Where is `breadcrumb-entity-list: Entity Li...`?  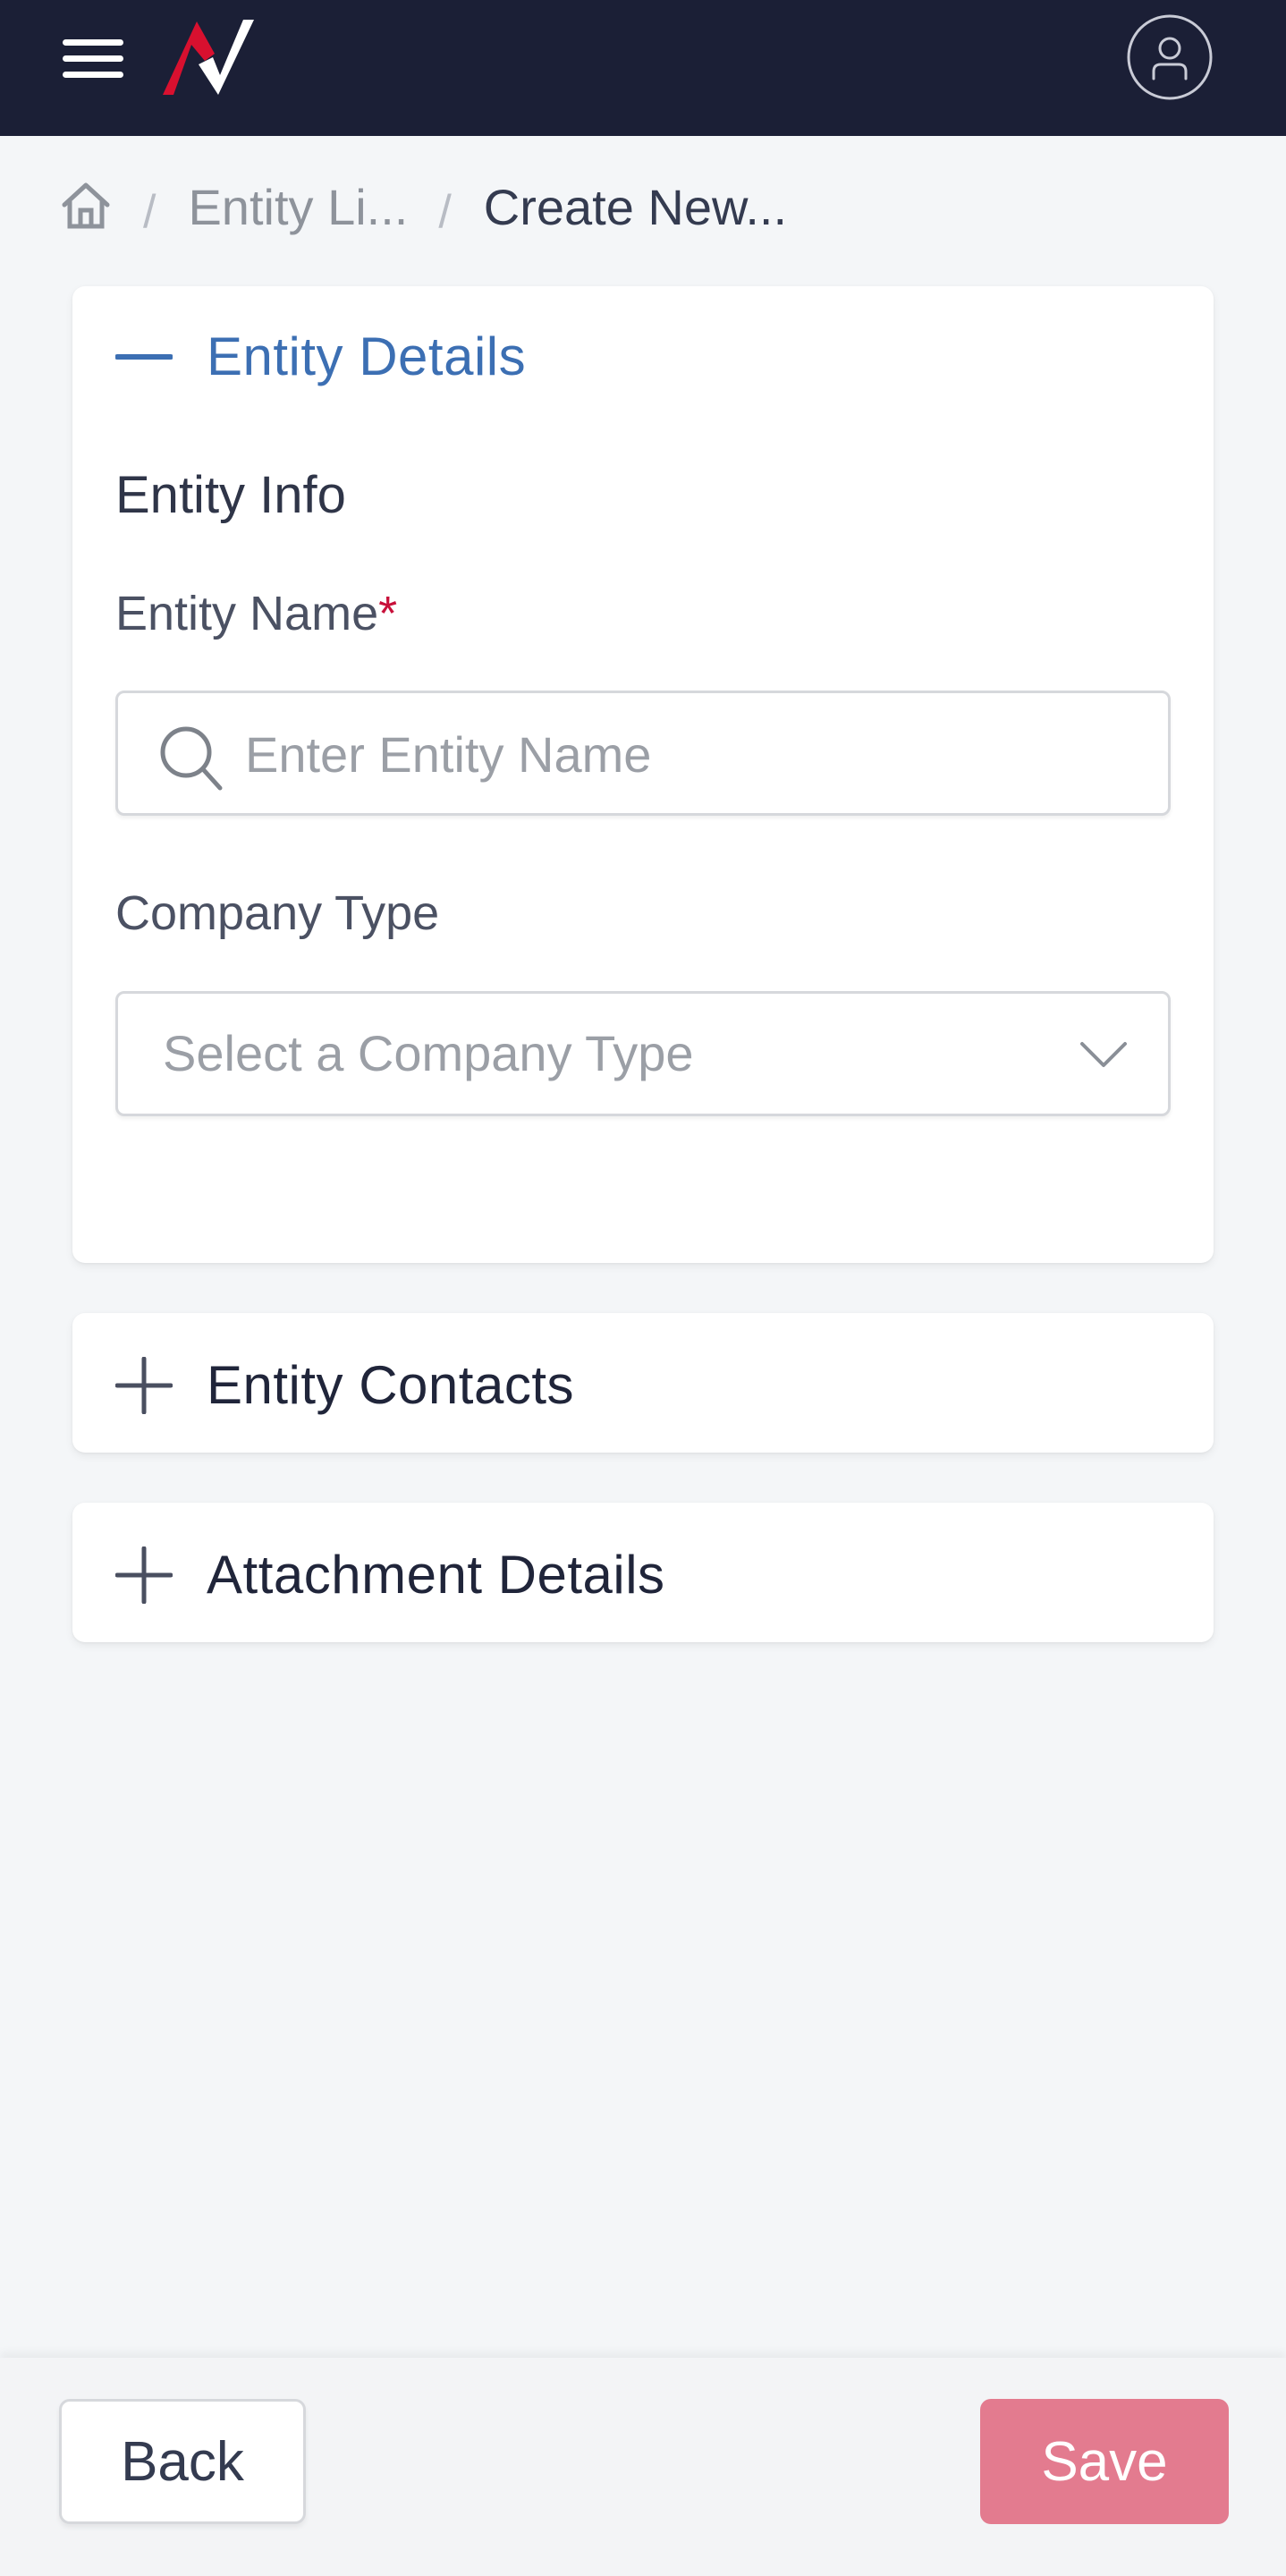
breadcrumb-entity-list: Entity Li... is located at coordinates (298, 207).